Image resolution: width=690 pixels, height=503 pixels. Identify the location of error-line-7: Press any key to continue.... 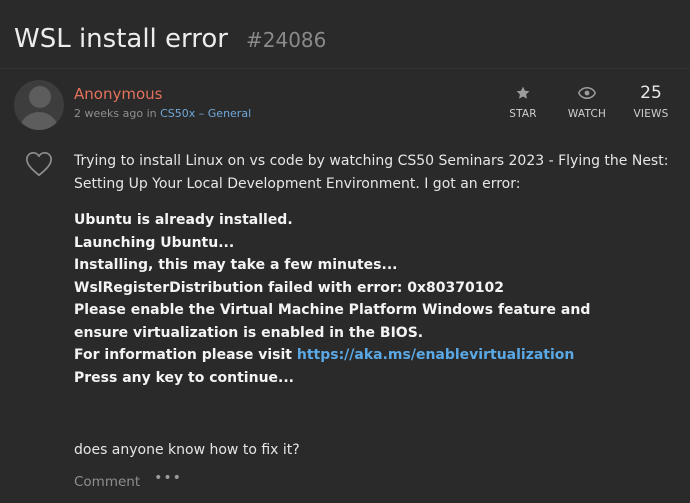
(184, 377).